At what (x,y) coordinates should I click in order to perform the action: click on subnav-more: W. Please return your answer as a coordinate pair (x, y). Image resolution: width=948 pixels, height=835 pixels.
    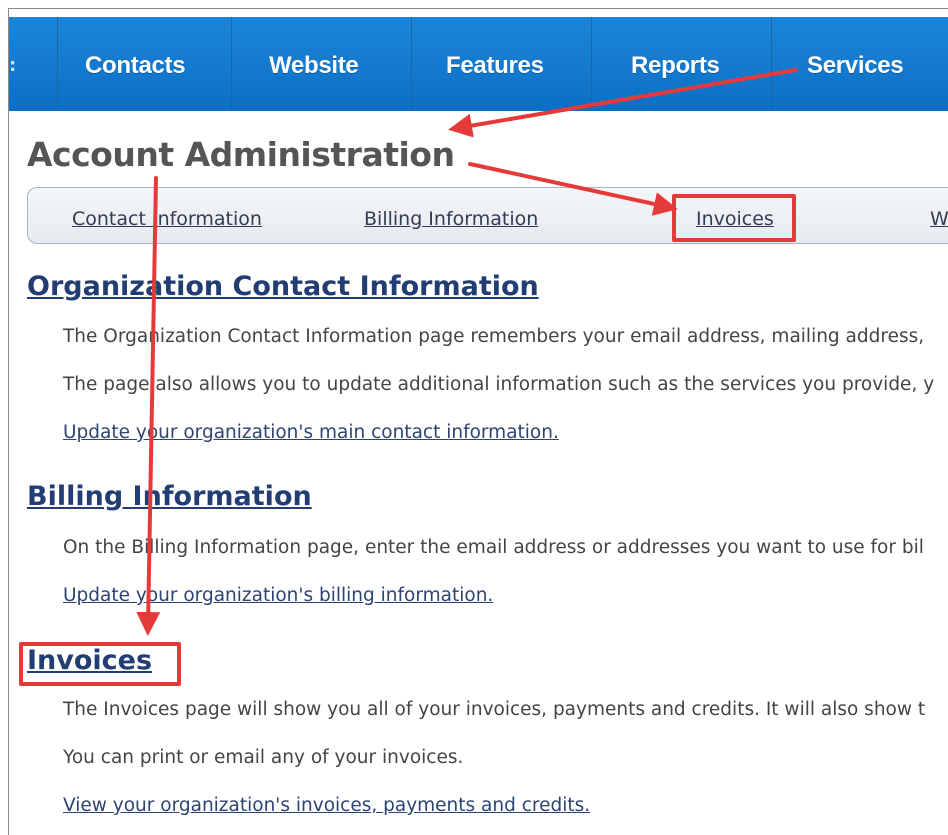
    Looking at the image, I should click on (939, 219).